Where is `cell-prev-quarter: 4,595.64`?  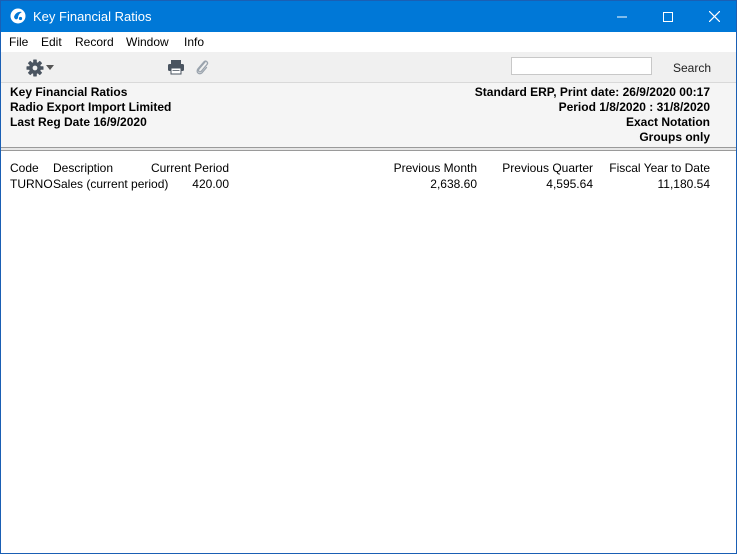
cell-prev-quarter: 4,595.64 is located at coordinates (569, 184).